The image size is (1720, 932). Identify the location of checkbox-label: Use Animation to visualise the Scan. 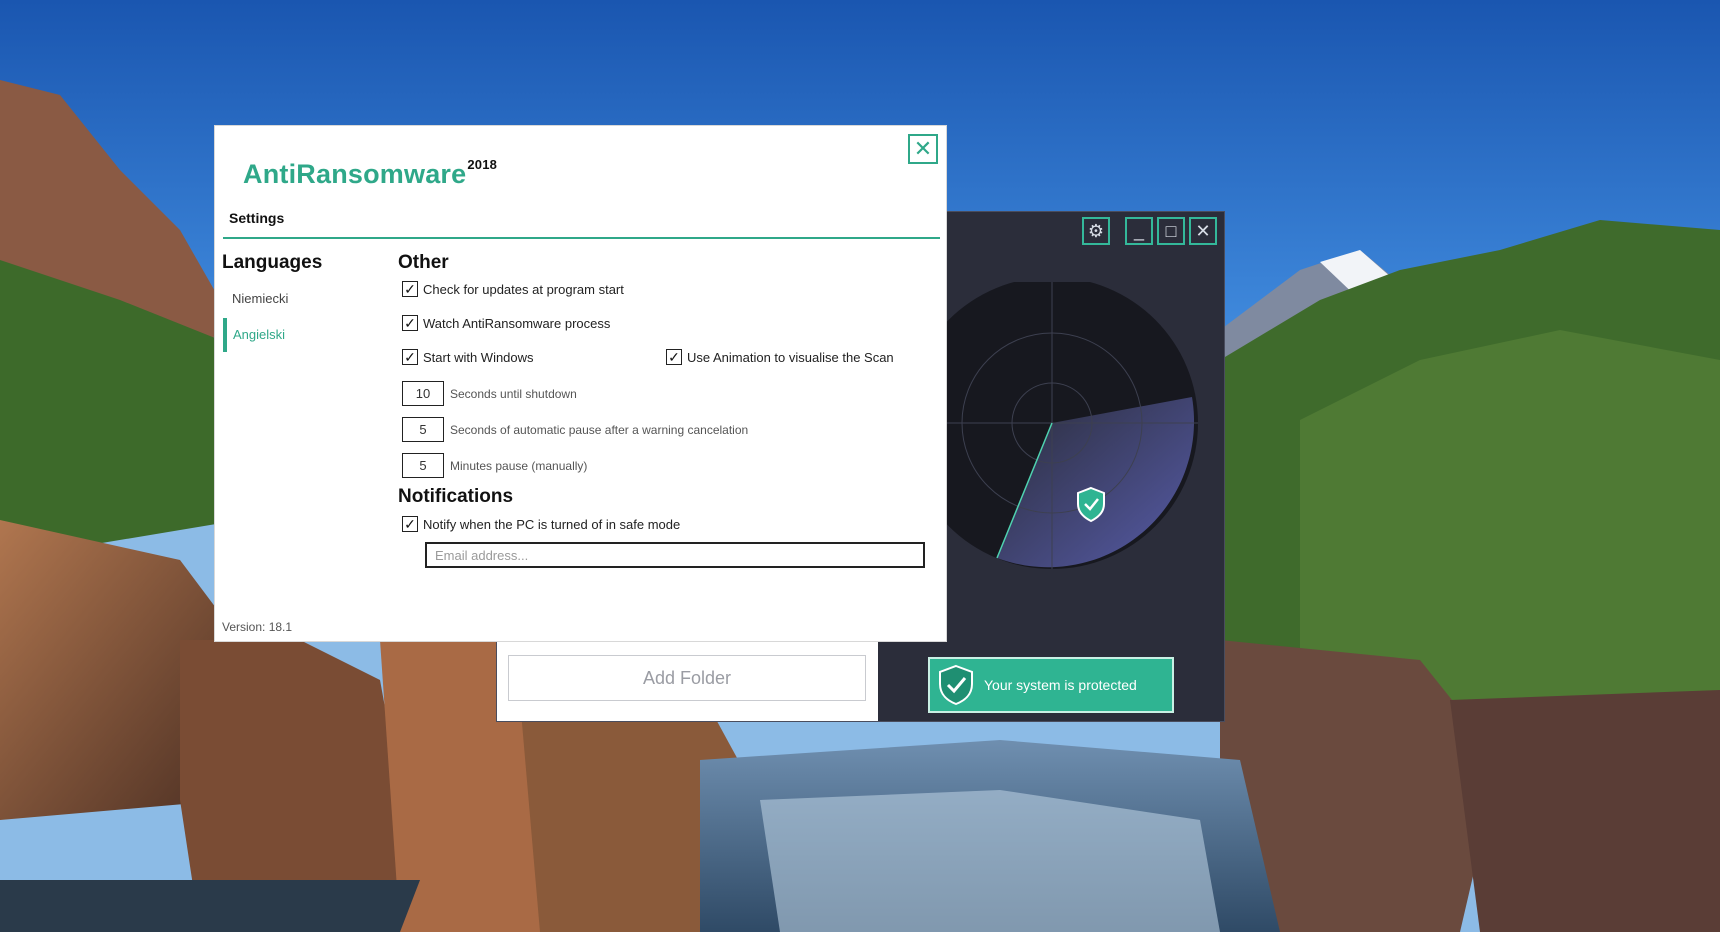
(790, 357).